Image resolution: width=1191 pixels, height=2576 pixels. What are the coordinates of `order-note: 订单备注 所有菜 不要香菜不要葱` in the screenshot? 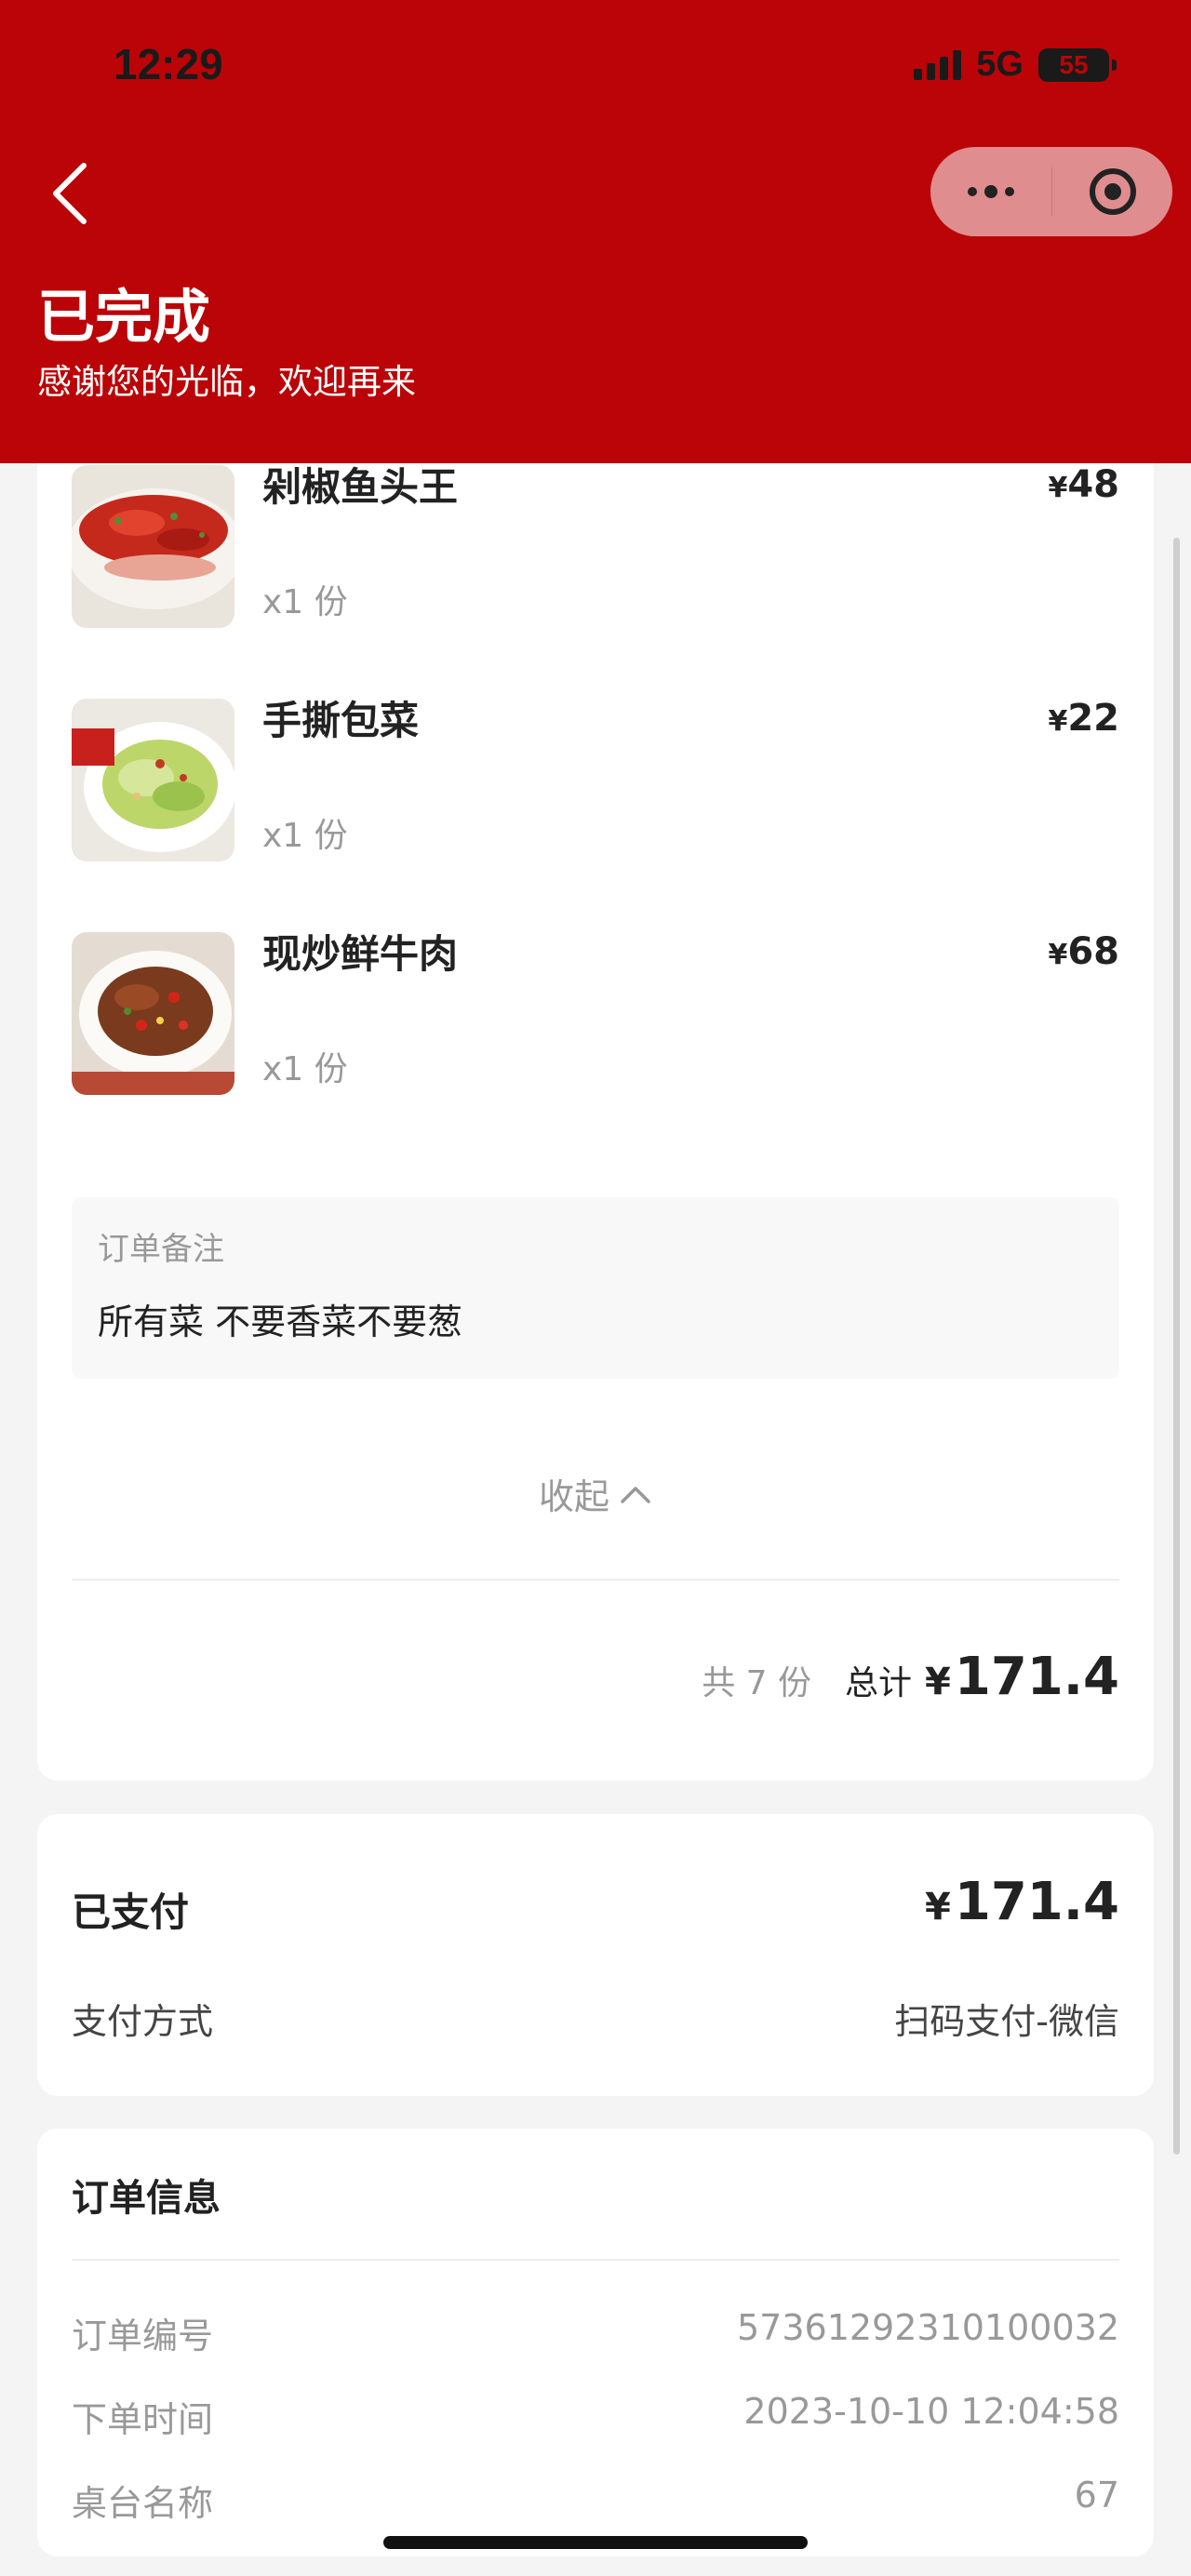 It's located at (595, 1288).